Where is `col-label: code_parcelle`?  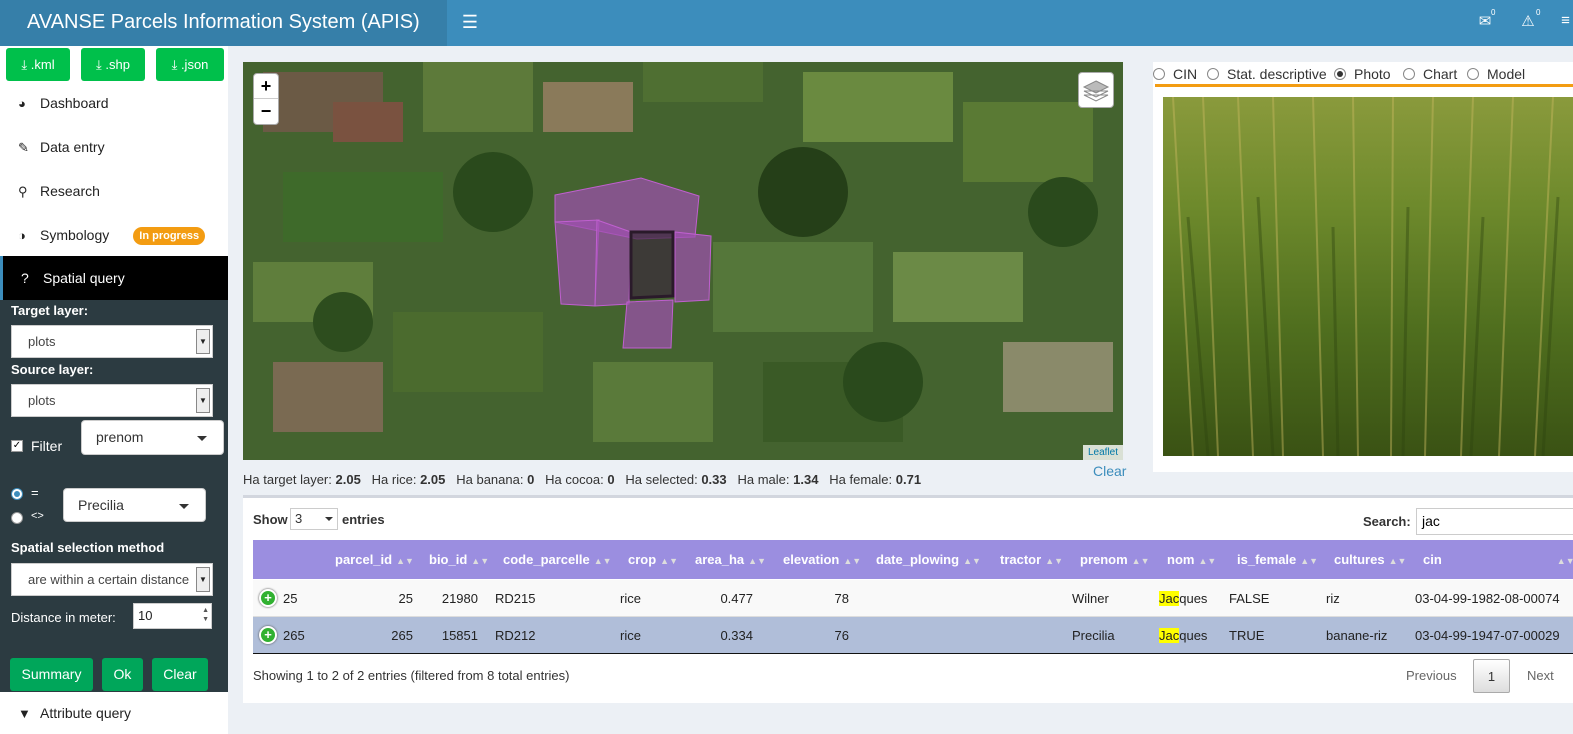
col-label: code_parcelle is located at coordinates (546, 559).